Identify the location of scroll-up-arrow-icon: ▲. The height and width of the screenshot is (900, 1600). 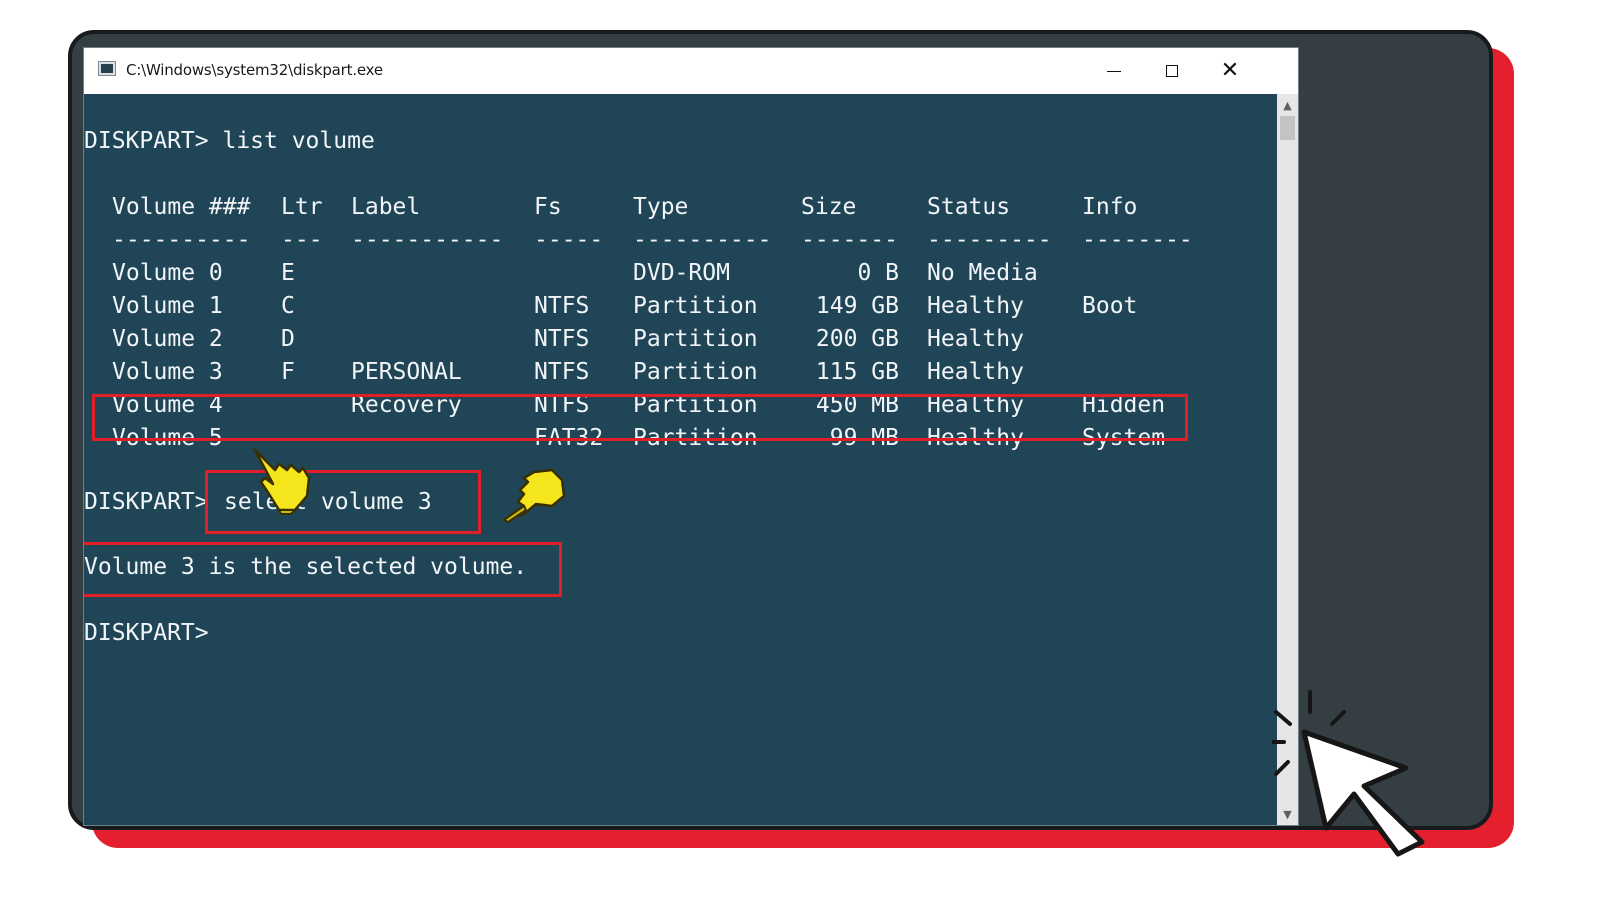
(1287, 105).